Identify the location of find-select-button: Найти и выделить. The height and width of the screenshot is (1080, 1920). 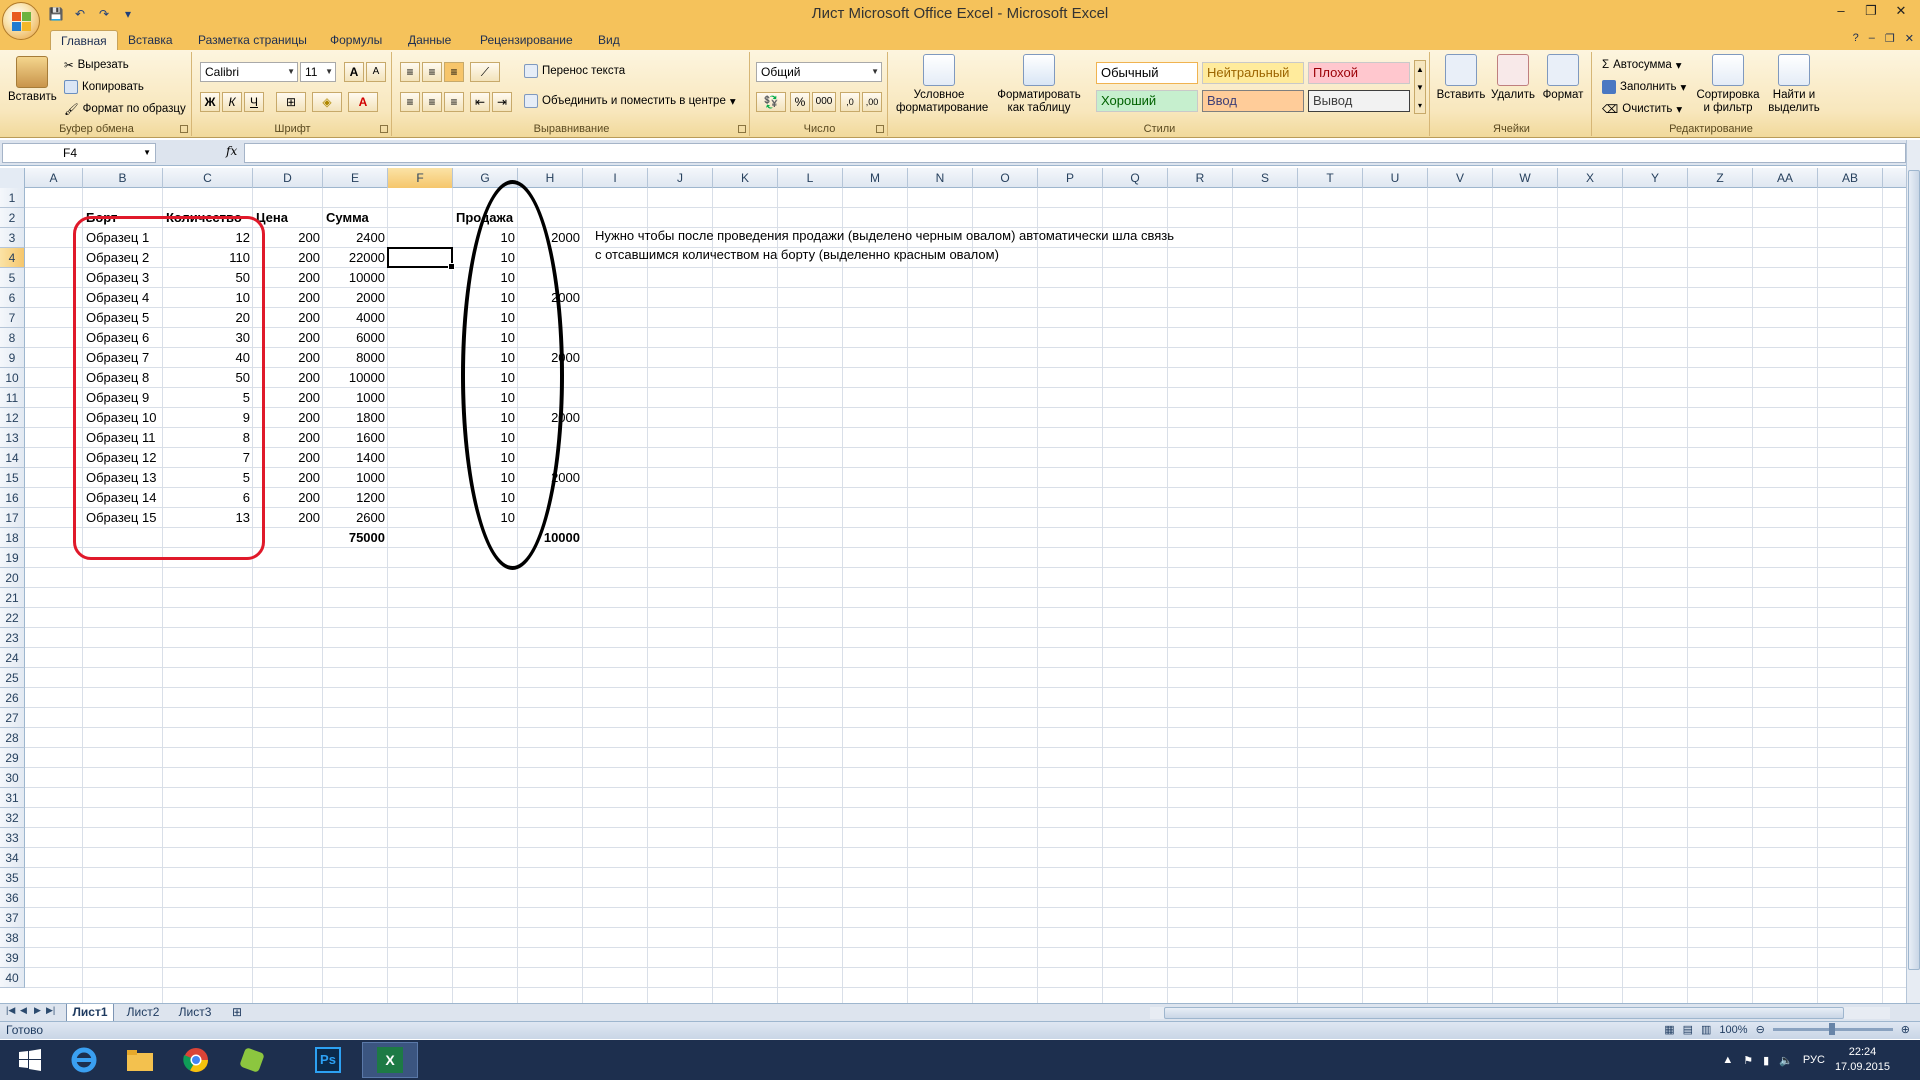
(1794, 84).